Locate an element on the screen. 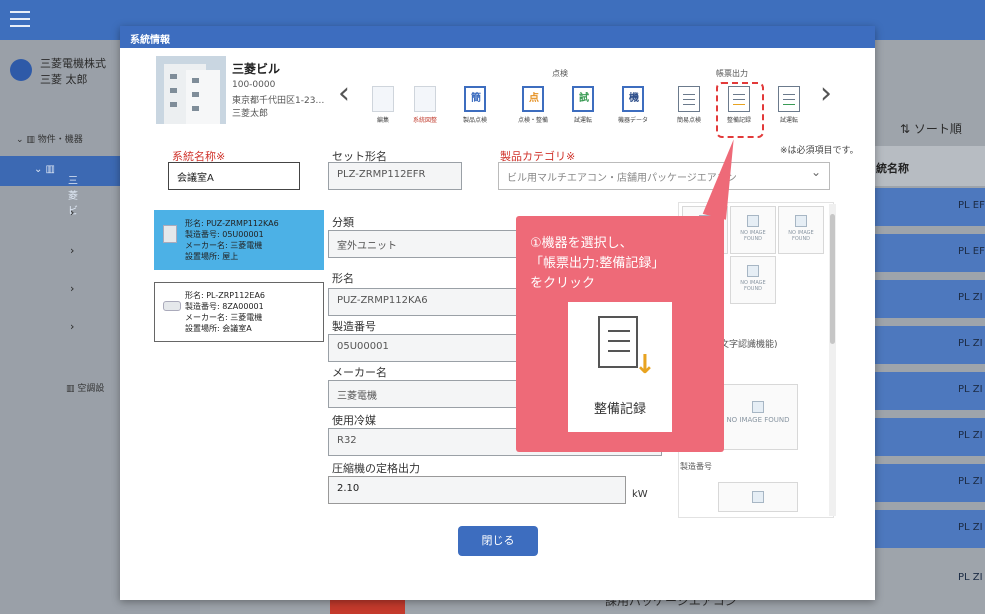  simple-inspection-report-button: 簡易点検 is located at coordinates (689, 105).